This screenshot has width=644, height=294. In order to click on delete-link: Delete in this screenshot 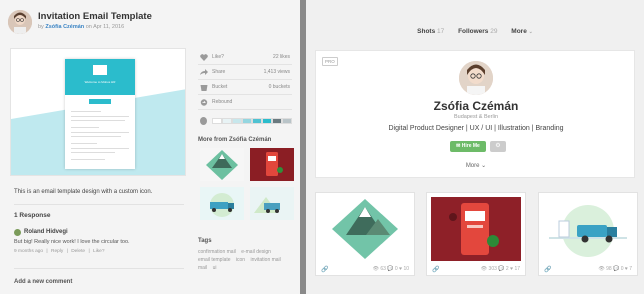, I will do `click(78, 251)`.